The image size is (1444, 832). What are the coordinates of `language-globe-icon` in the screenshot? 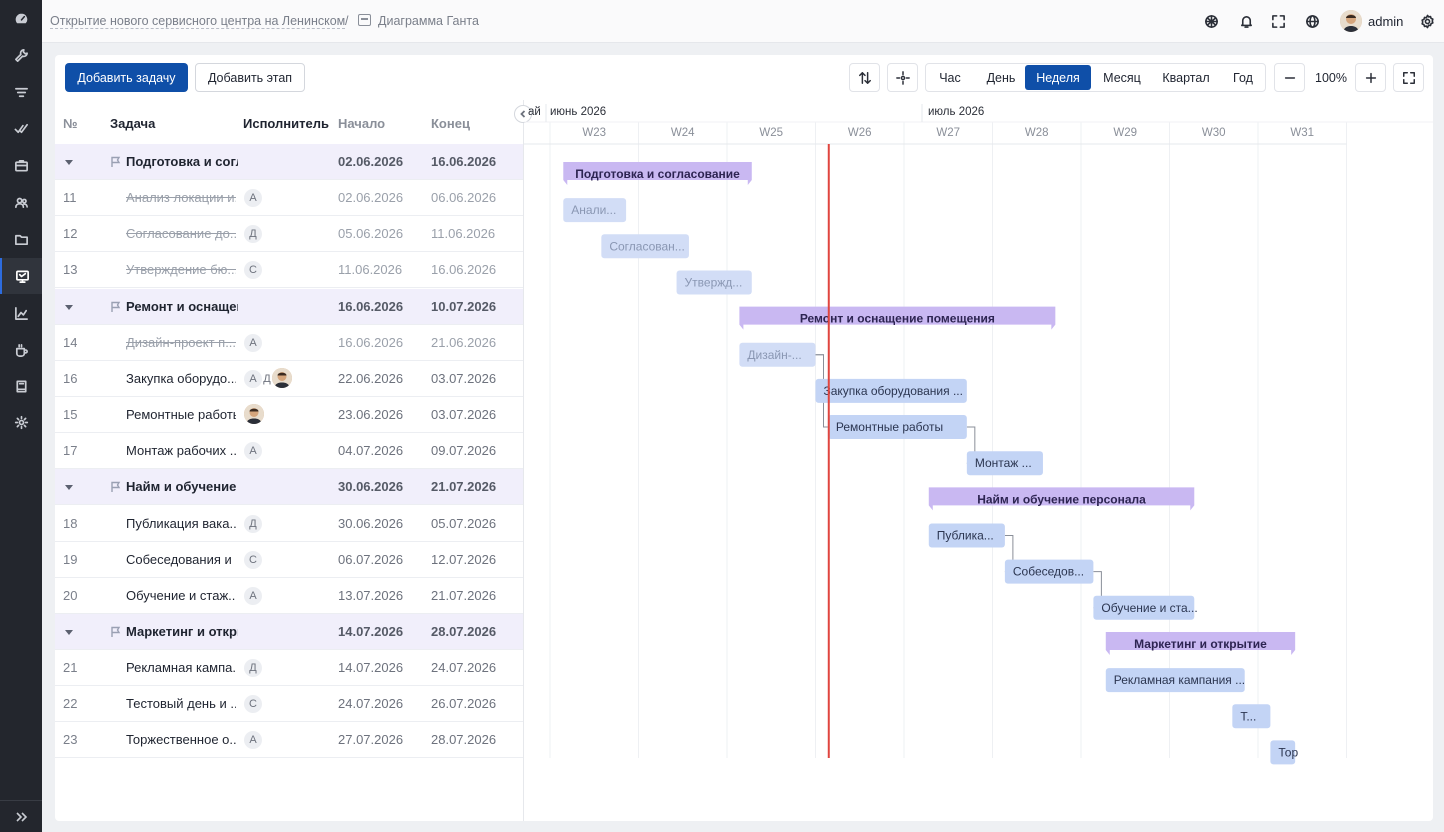 It's located at (1312, 21).